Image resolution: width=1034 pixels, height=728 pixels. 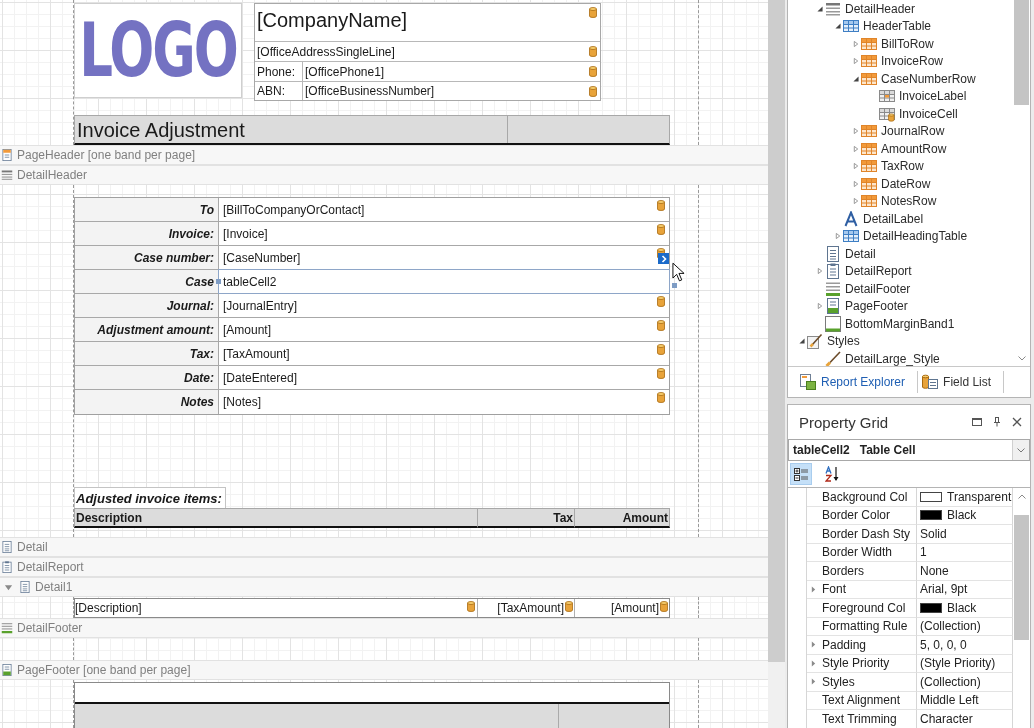 I want to click on property-value: 5, 0, 0, 0, so click(x=943, y=644).